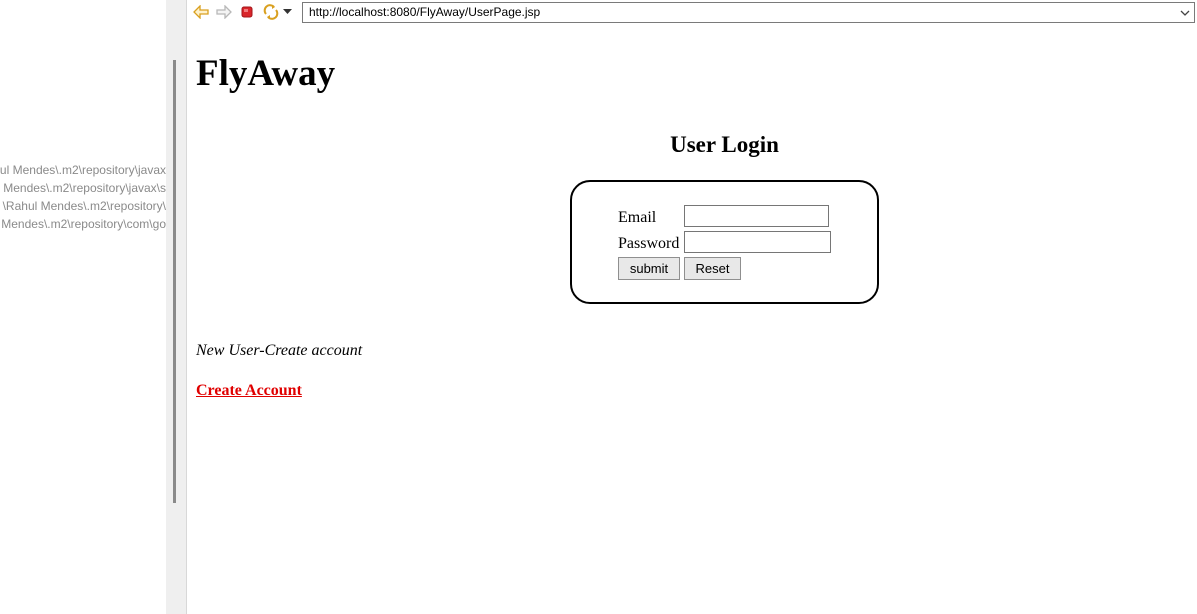 The height and width of the screenshot is (614, 1197). I want to click on console-line: Mendes\.m2\repository\javax\s, so click(84, 188).